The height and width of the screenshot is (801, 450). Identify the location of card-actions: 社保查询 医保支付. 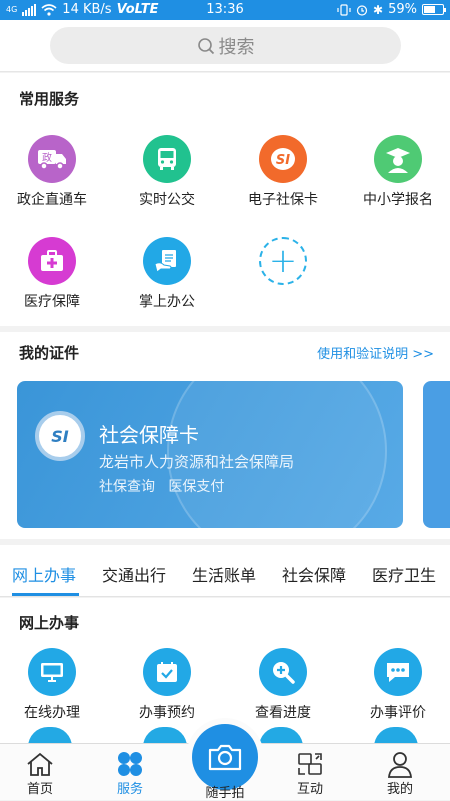
(162, 487).